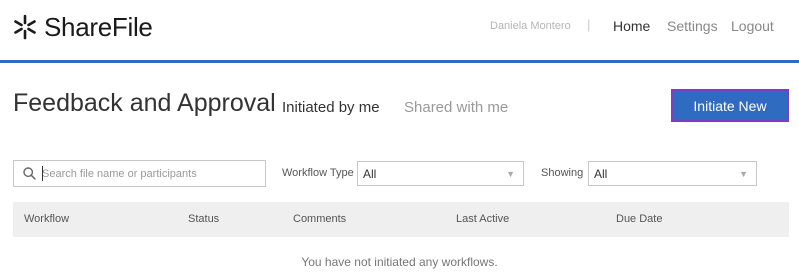 This screenshot has height=279, width=799. I want to click on column-header-due-date: Due Date, so click(639, 219).